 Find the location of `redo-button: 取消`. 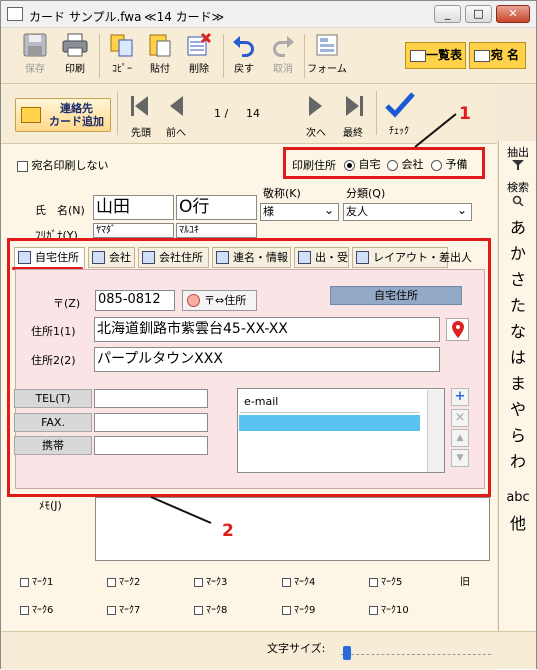

redo-button: 取消 is located at coordinates (283, 57).